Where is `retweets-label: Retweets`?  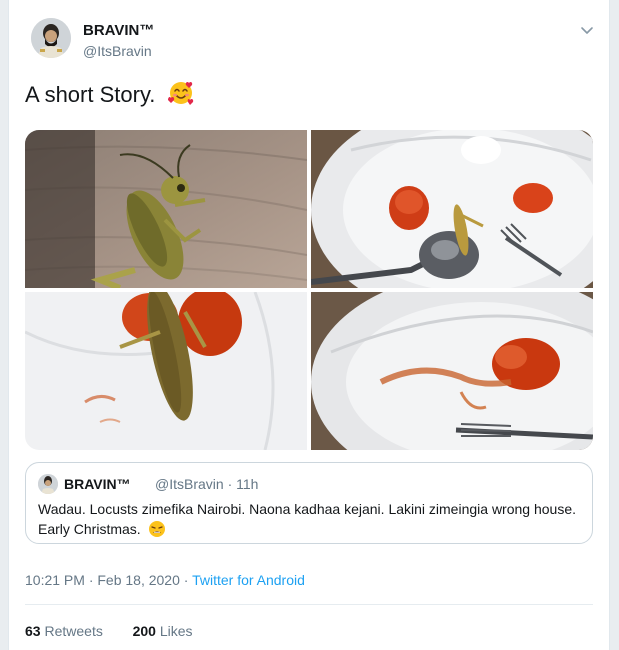 retweets-label: Retweets is located at coordinates (73, 631).